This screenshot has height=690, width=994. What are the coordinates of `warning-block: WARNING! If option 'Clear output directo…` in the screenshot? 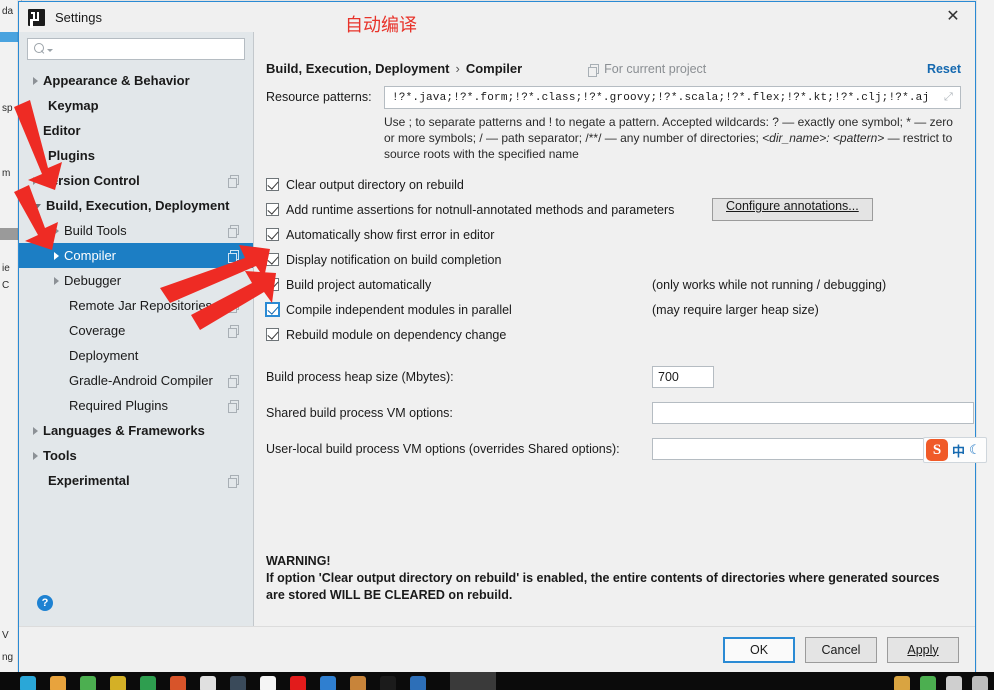 It's located at (613, 578).